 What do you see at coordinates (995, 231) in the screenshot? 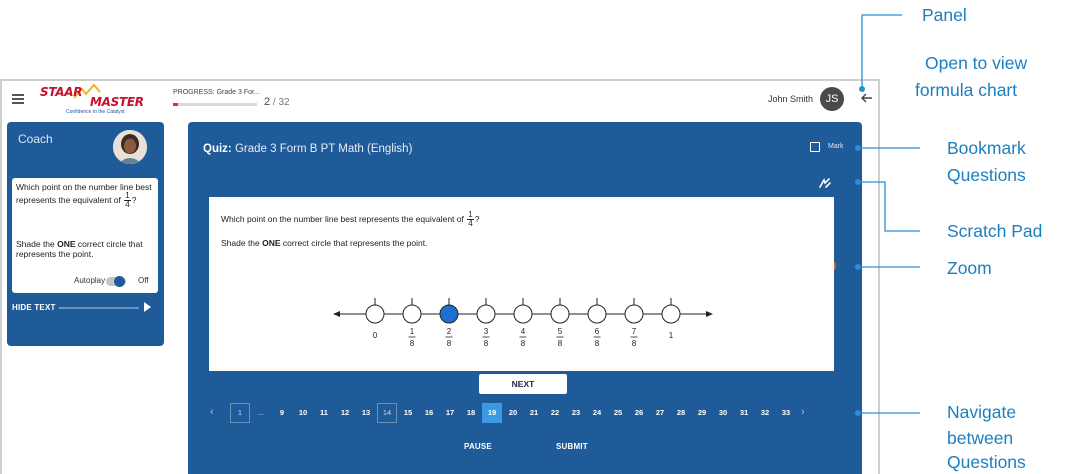
I see `annotation-scratch-pad: Scratch Pad` at bounding box center [995, 231].